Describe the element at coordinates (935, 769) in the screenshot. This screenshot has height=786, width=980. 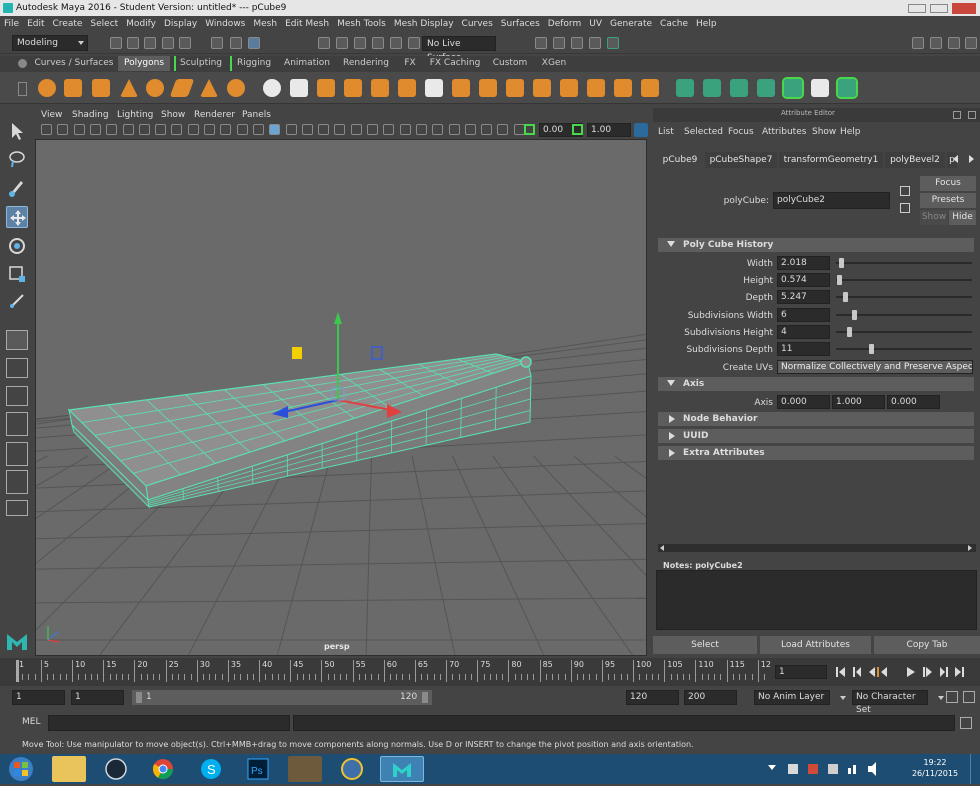
I see `taskbar-clock: 19:22 26/11/2015` at that location.